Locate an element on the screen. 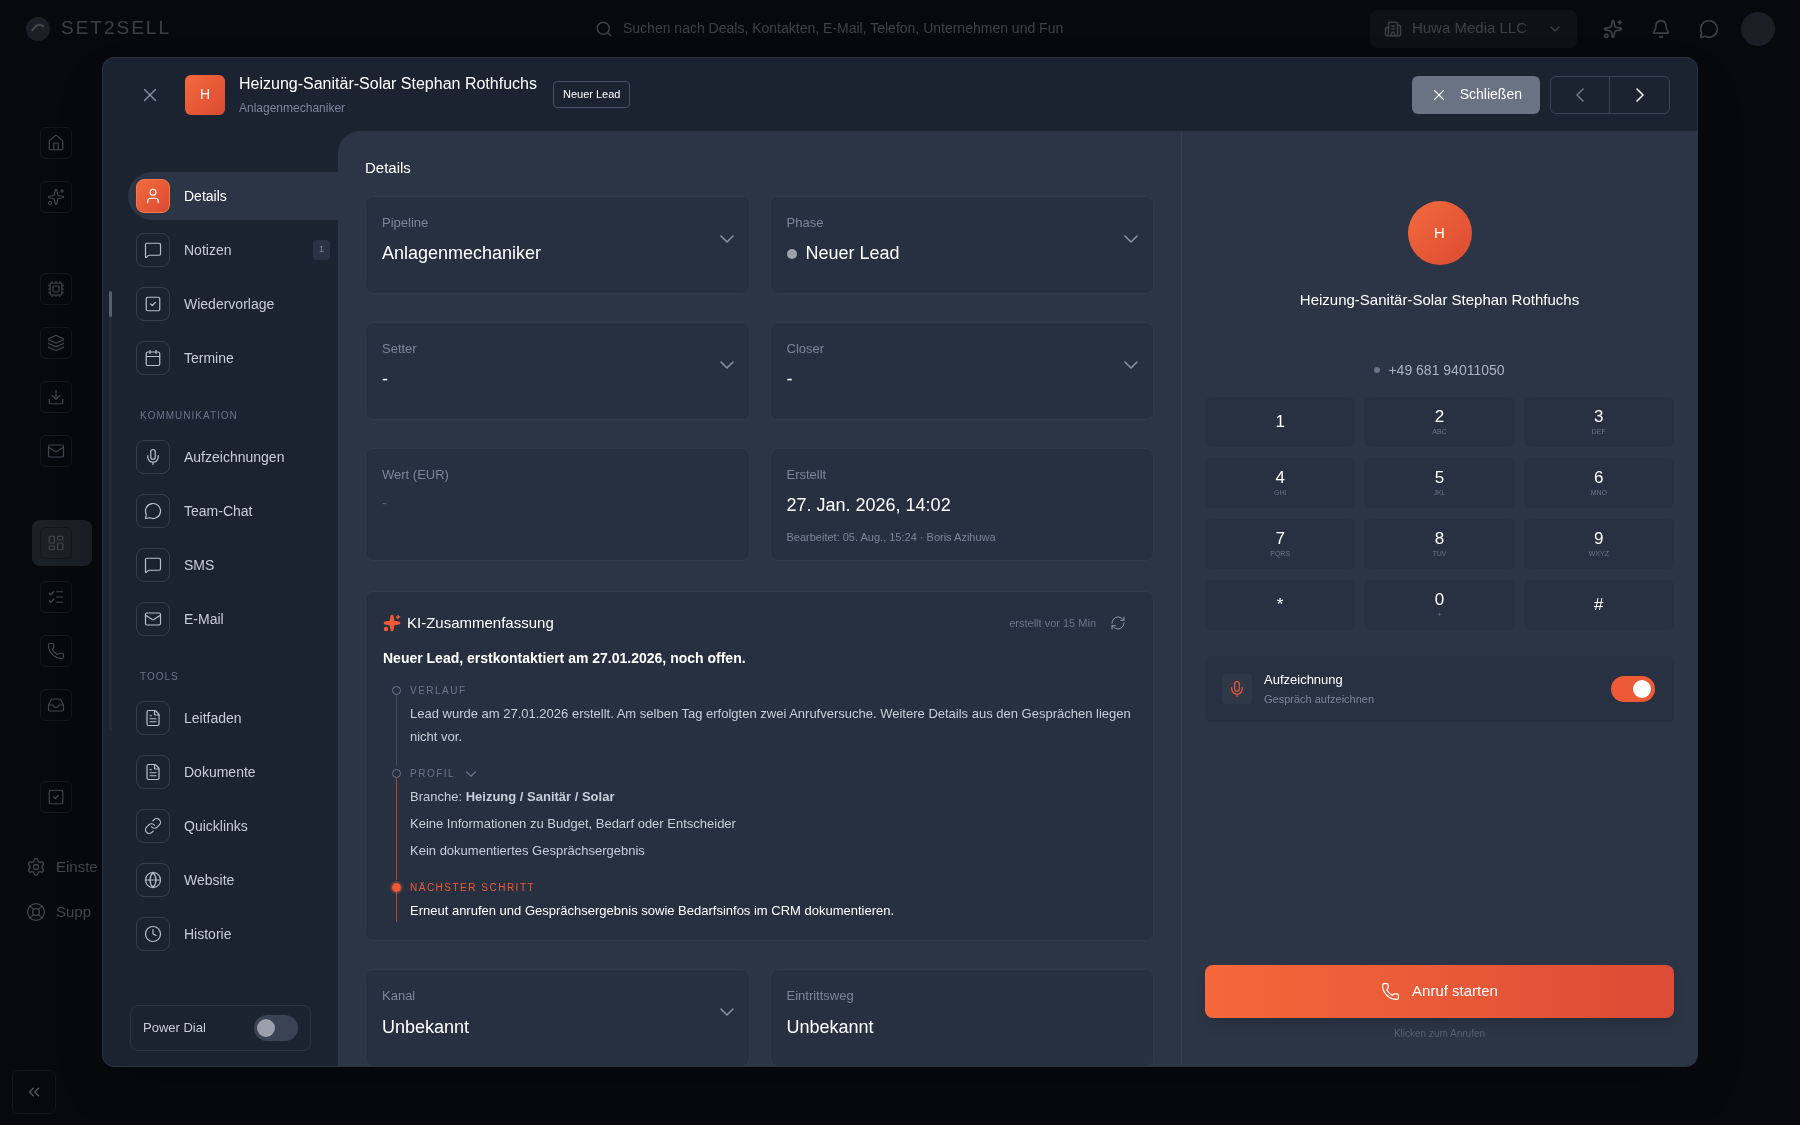  sidebar-item: SMS is located at coordinates (233, 565).